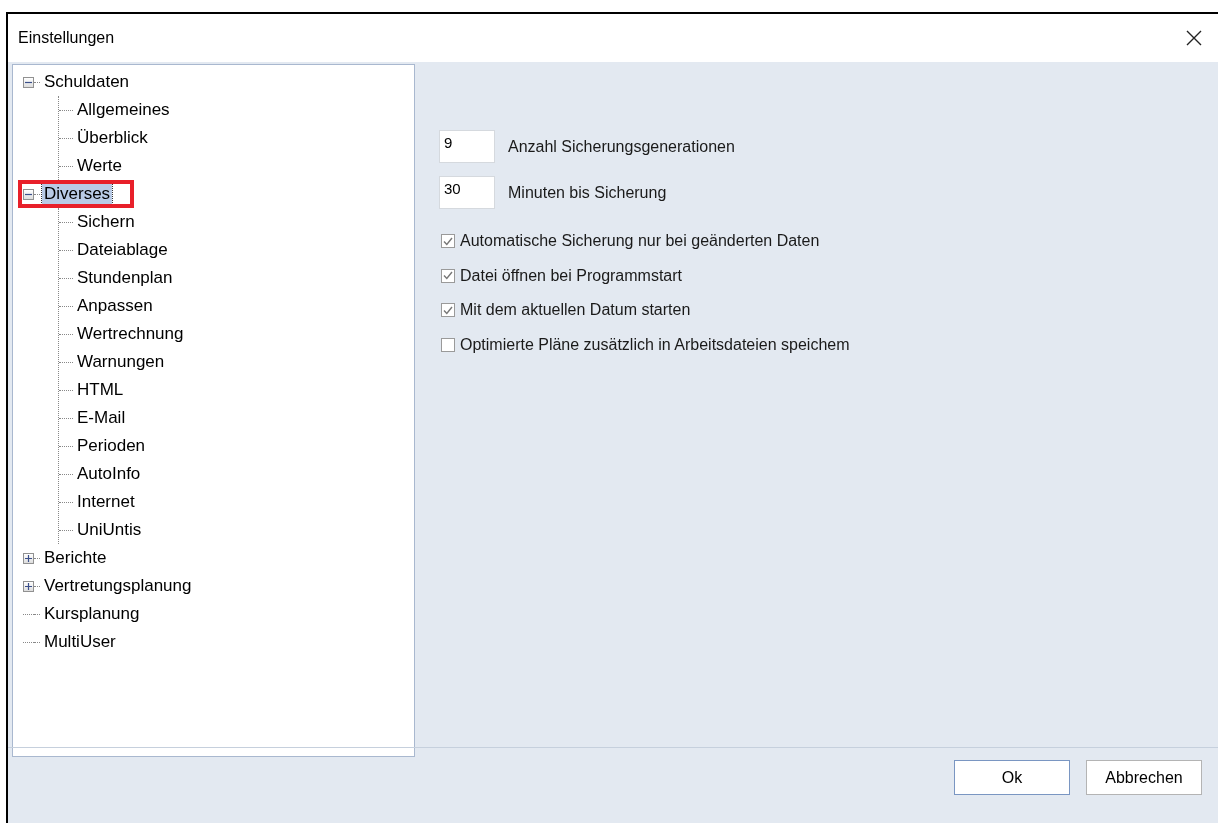 The image size is (1218, 823). Describe the element at coordinates (106, 502) in the screenshot. I see `tree-item: Internet` at that location.